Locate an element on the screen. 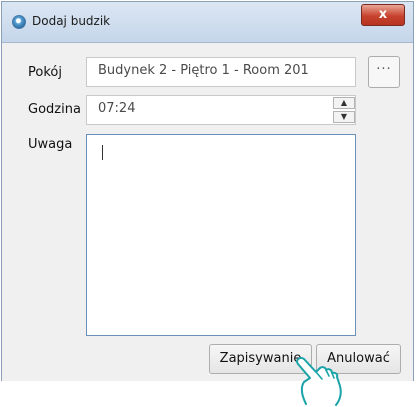  app-icon is located at coordinates (19, 22).